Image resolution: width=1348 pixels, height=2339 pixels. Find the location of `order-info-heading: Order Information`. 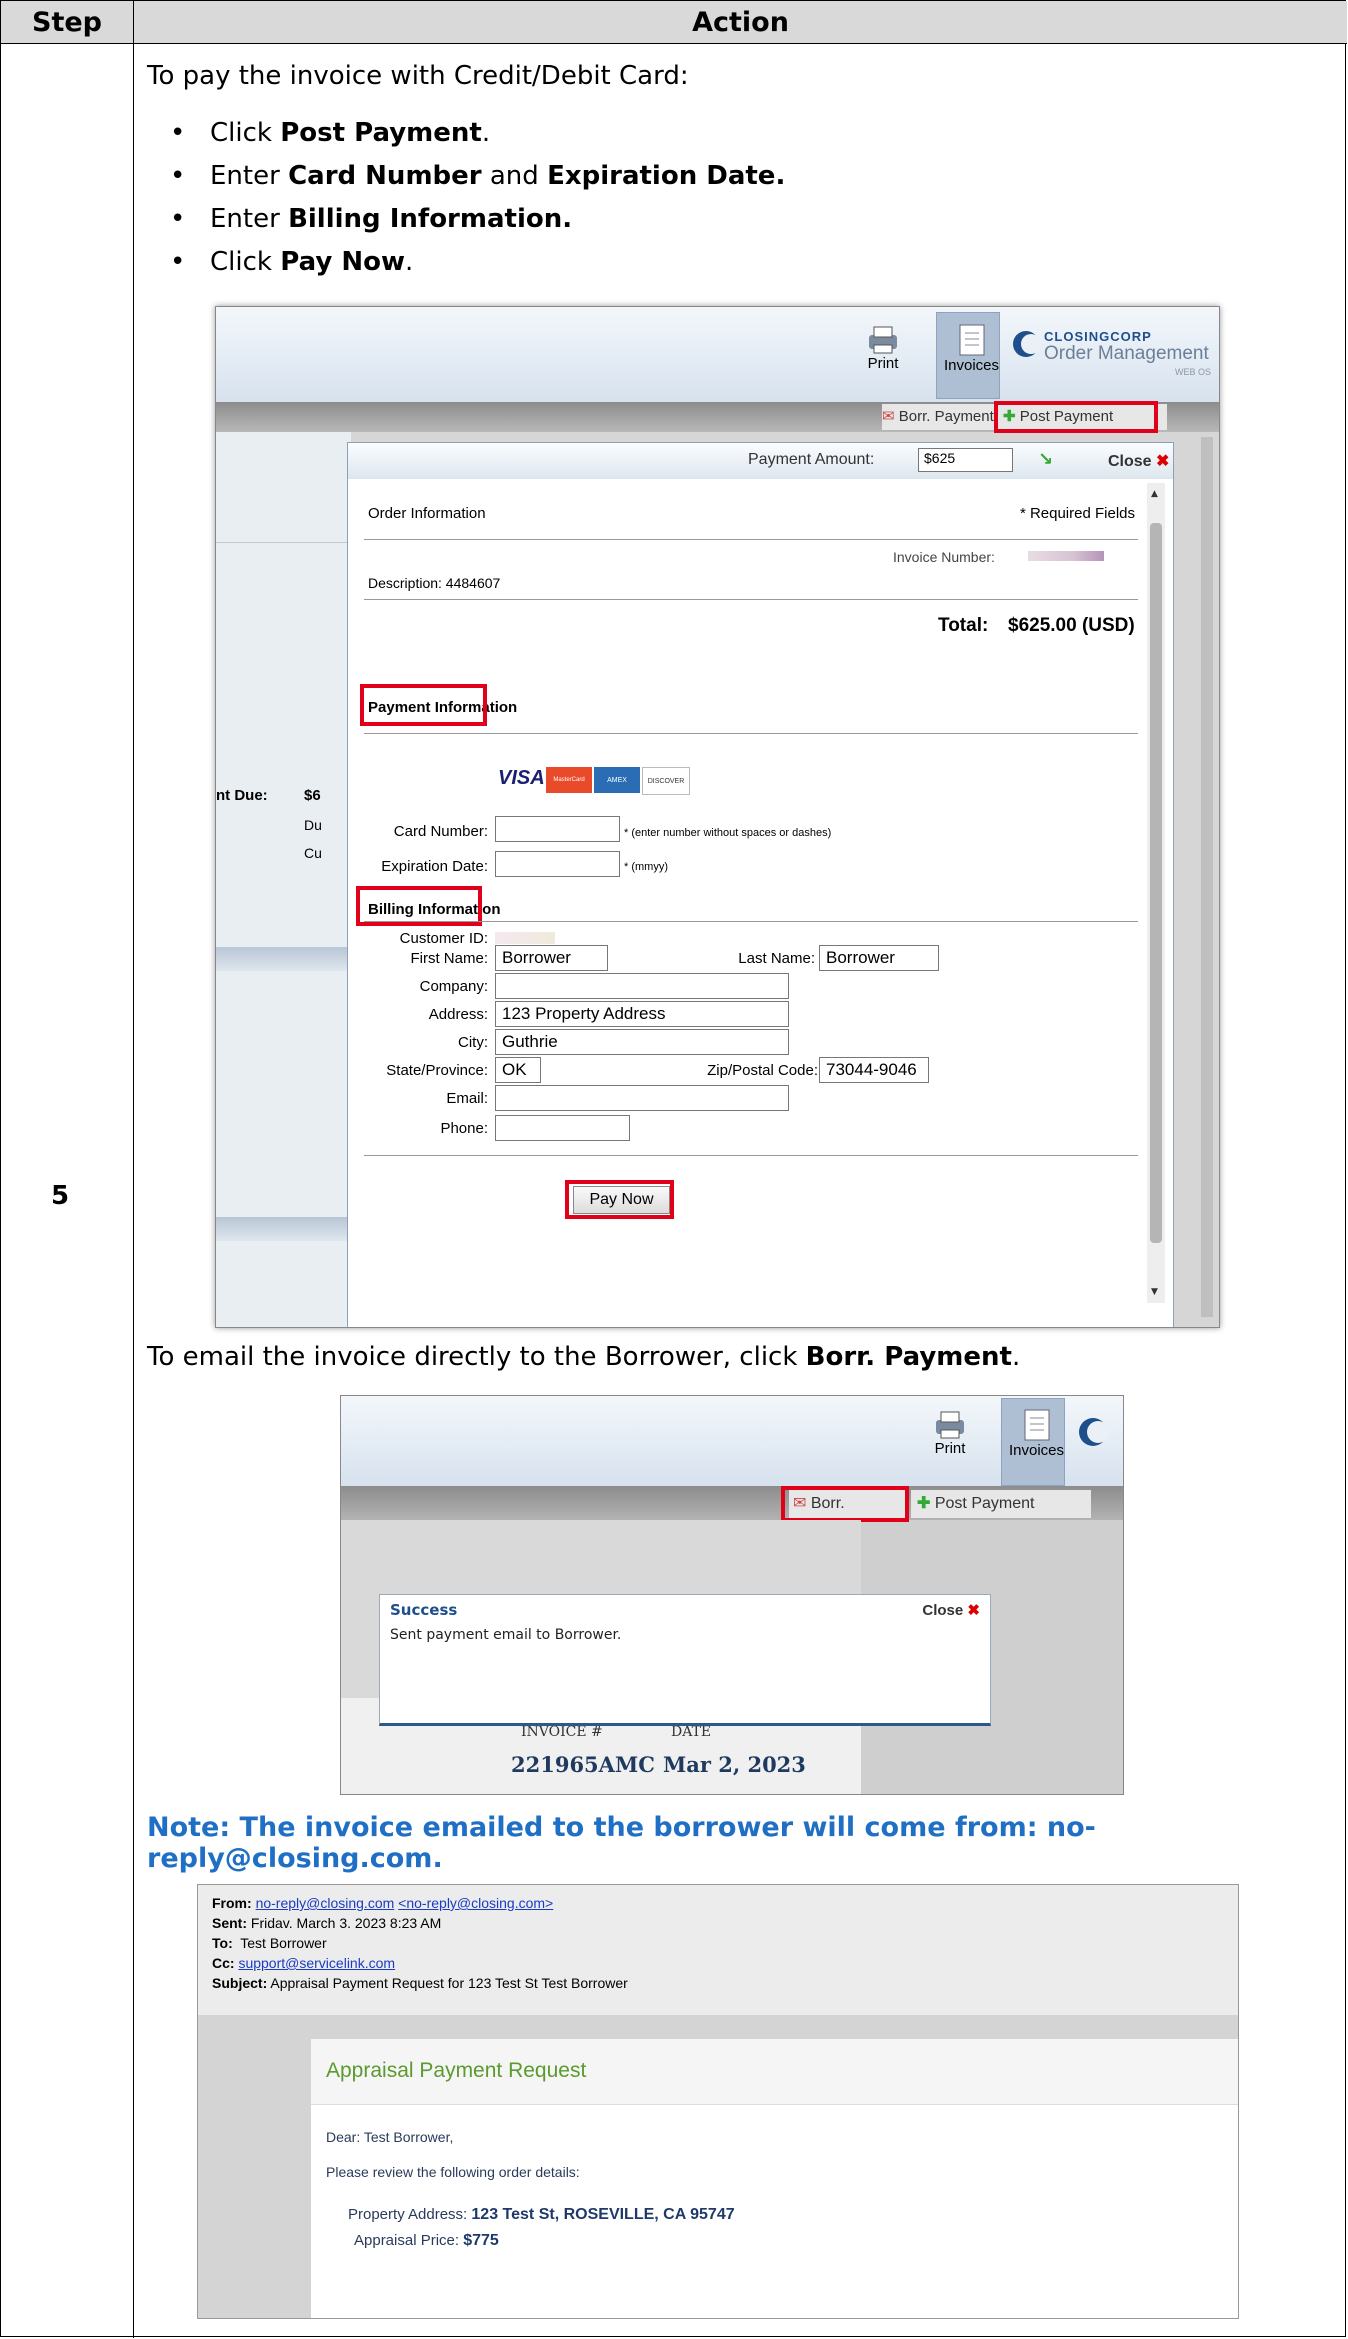

order-info-heading: Order Information is located at coordinates (427, 513).